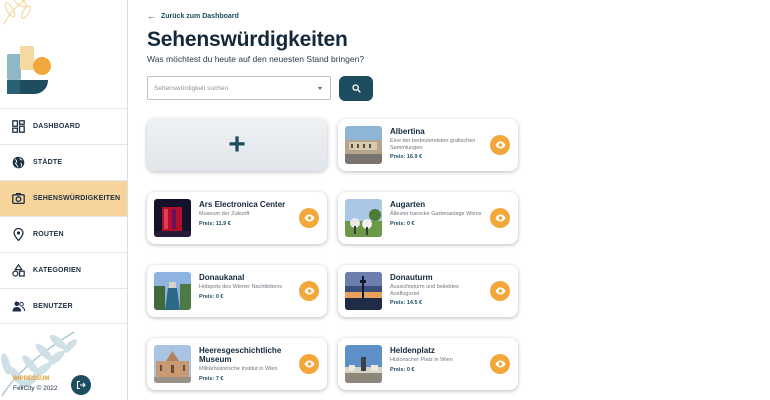  I want to click on dashboard-icon, so click(18, 127).